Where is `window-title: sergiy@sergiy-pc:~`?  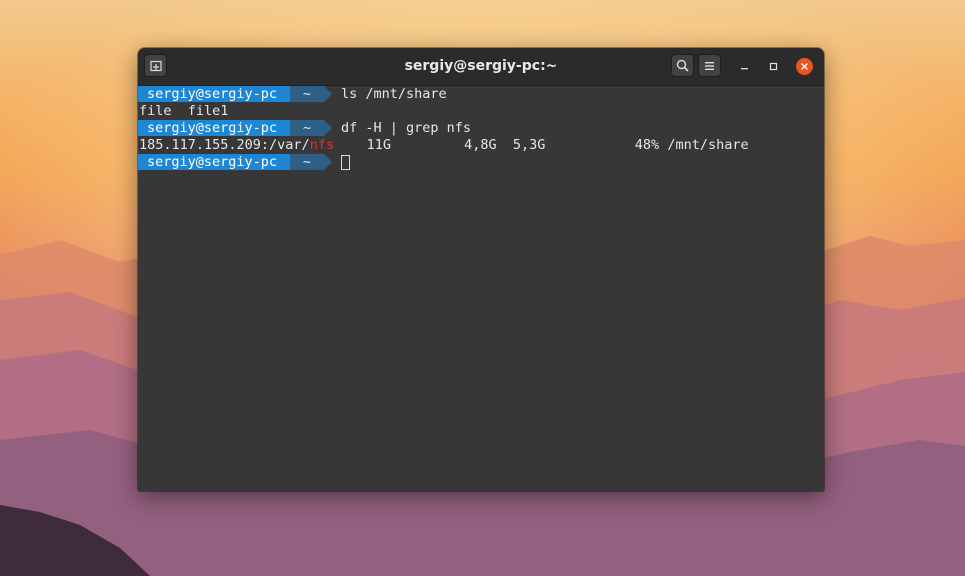
window-title: sergiy@sergiy-pc:~ is located at coordinates (481, 66).